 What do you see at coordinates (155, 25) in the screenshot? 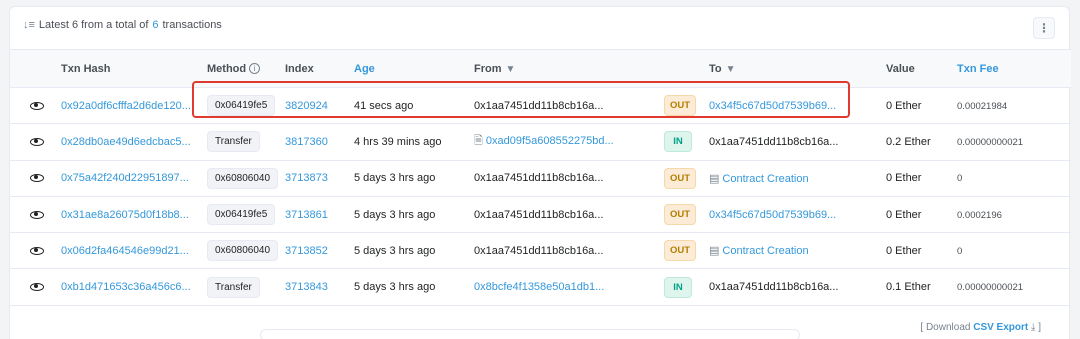
I see `summary-count-link: 6` at bounding box center [155, 25].